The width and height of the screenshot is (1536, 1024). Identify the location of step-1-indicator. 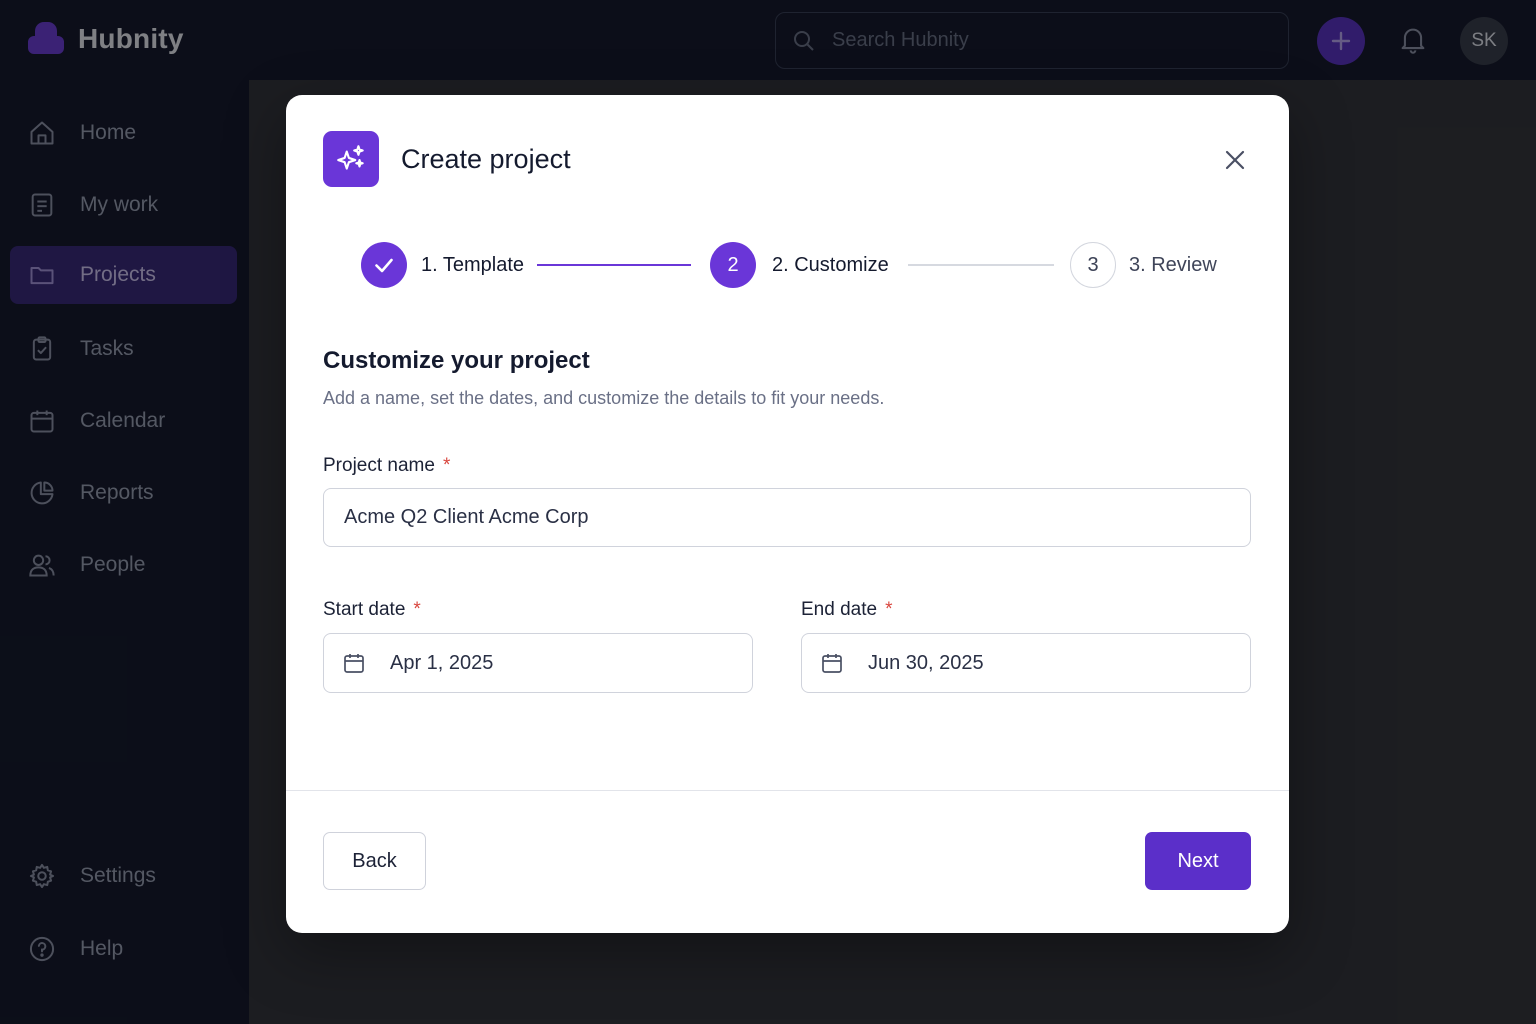
(384, 265).